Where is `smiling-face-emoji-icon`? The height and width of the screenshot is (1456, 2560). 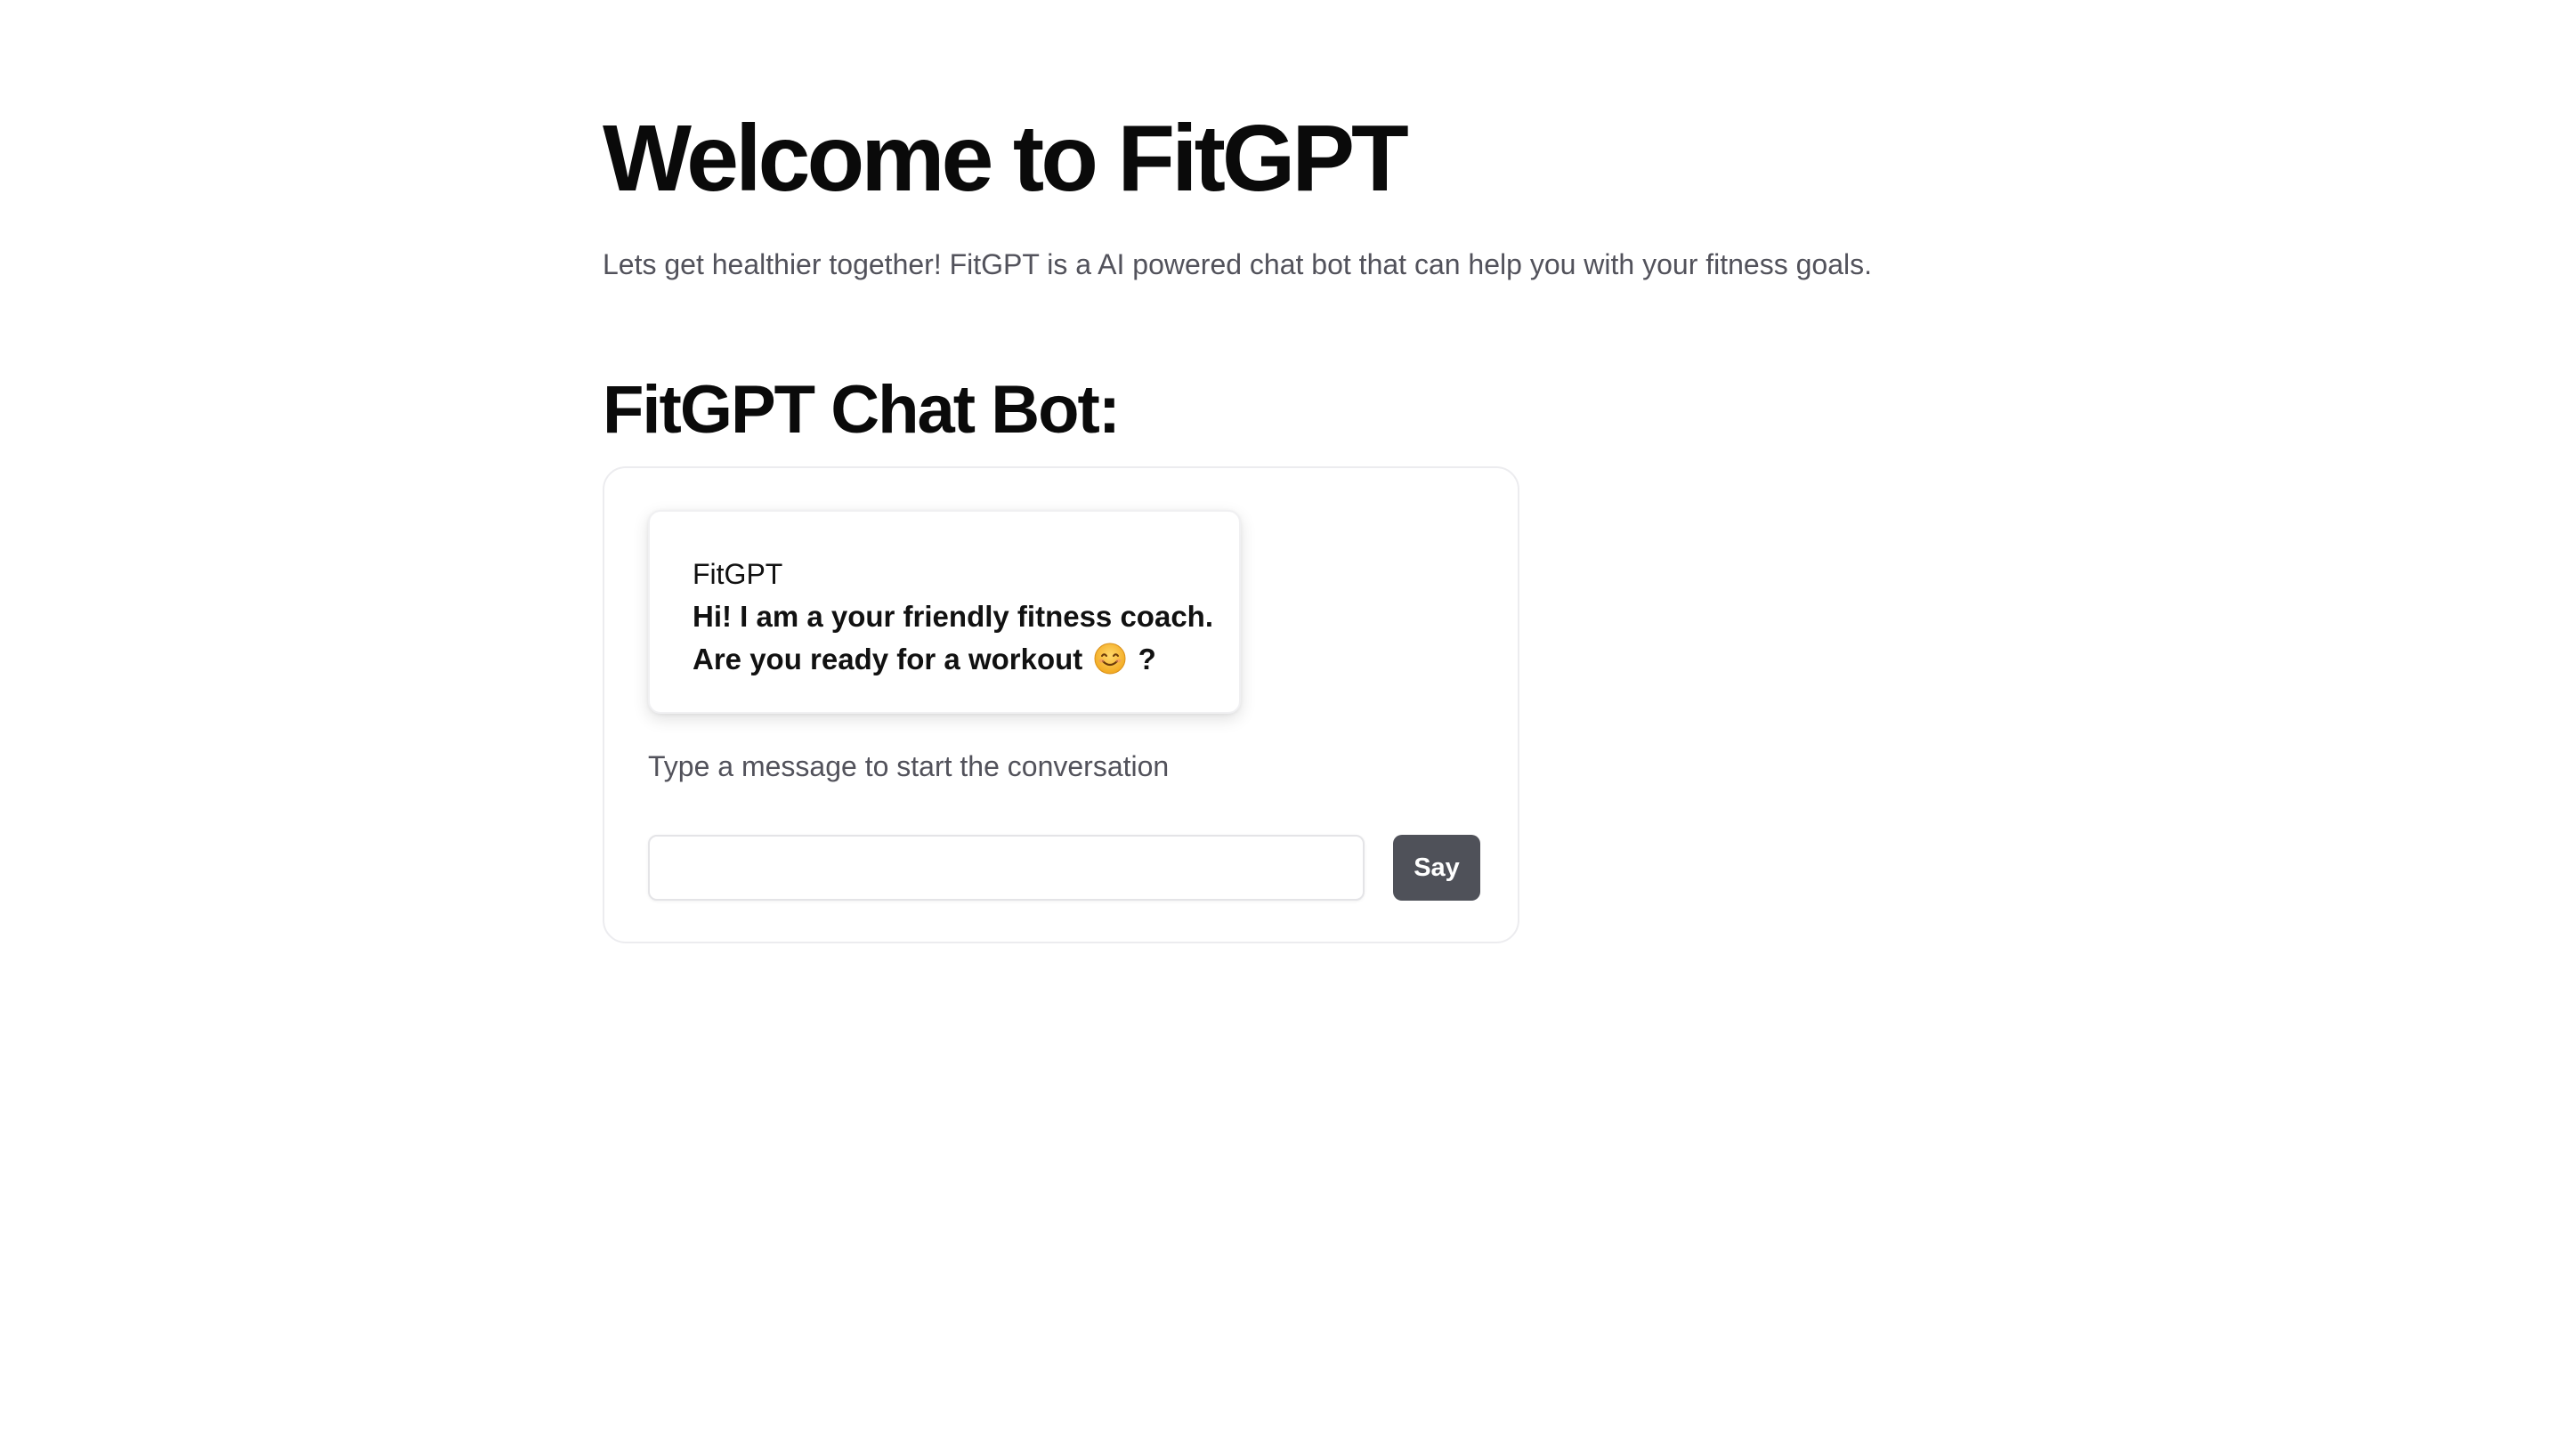 smiling-face-emoji-icon is located at coordinates (1110, 659).